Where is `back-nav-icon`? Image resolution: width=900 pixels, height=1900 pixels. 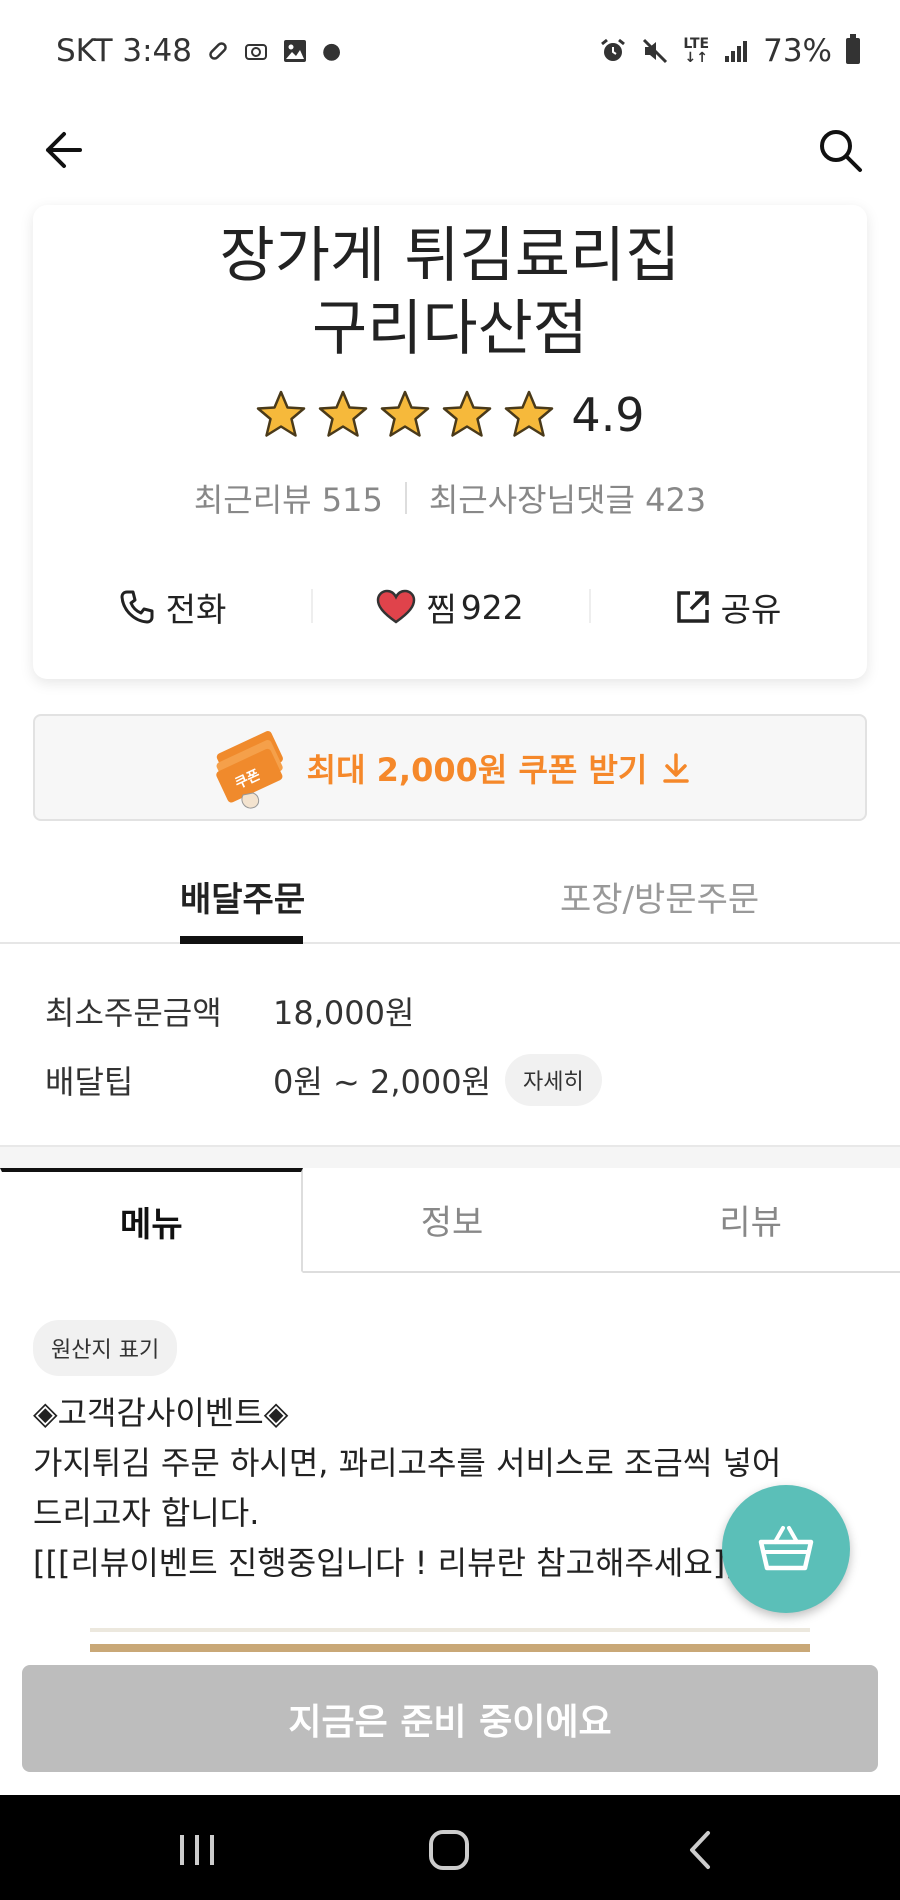 back-nav-icon is located at coordinates (701, 1850).